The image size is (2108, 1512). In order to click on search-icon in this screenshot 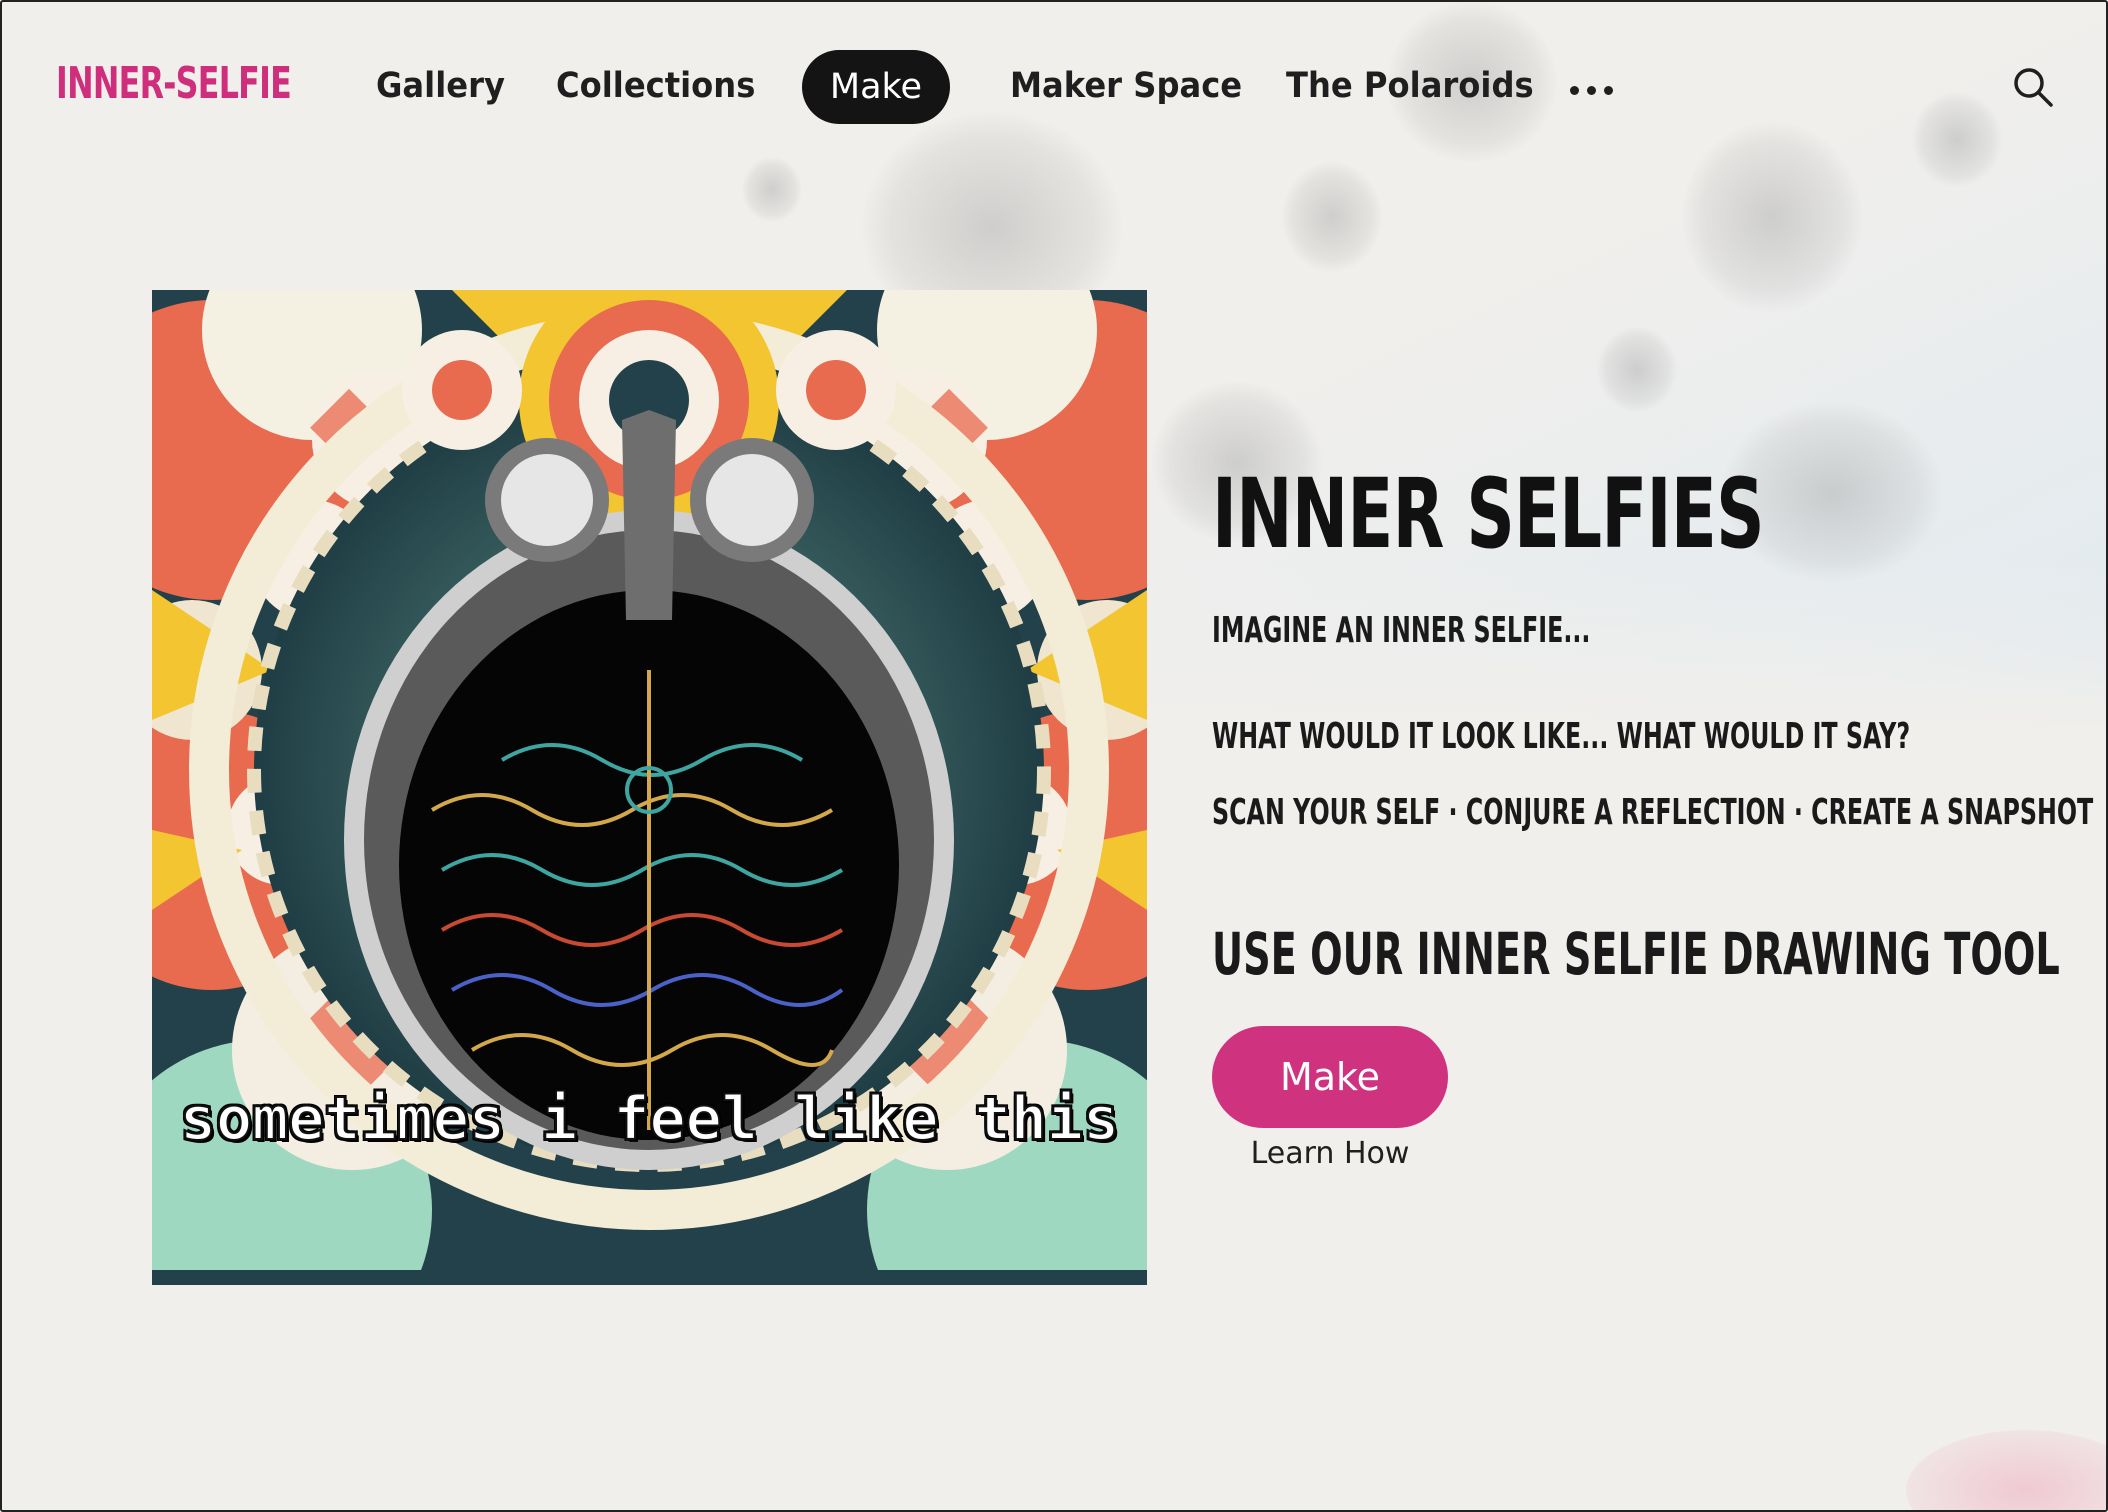, I will do `click(2033, 87)`.